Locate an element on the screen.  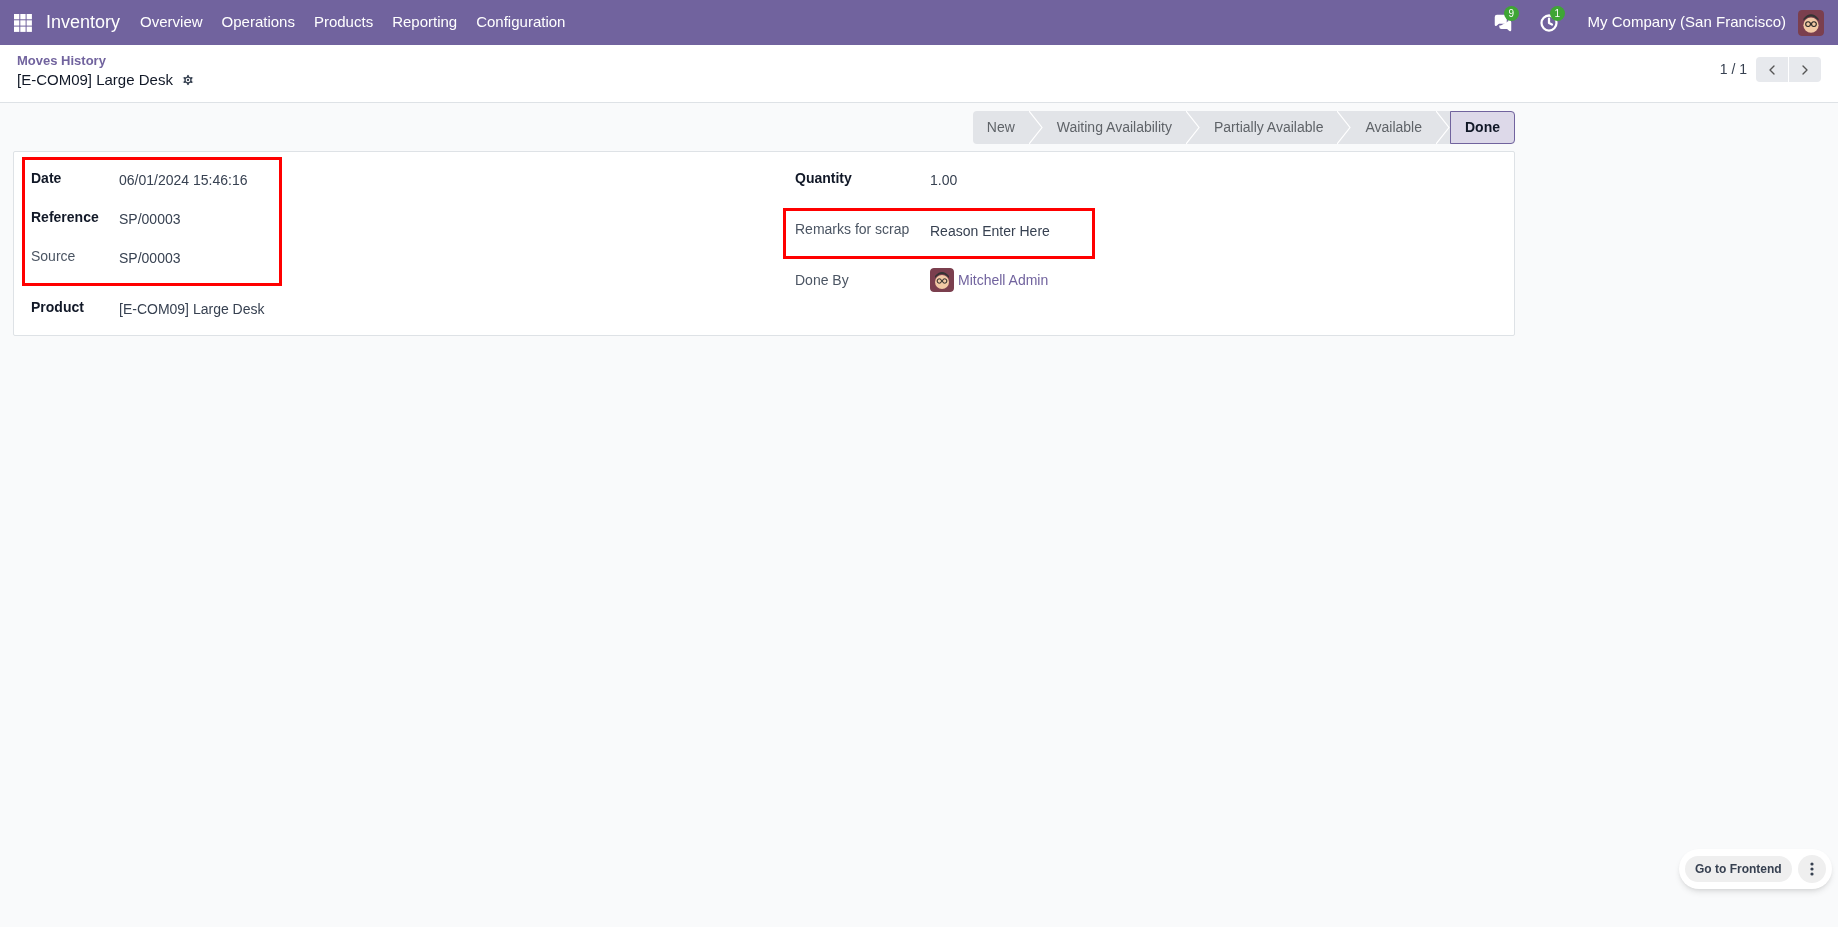
field-label: Reference is located at coordinates (65, 217).